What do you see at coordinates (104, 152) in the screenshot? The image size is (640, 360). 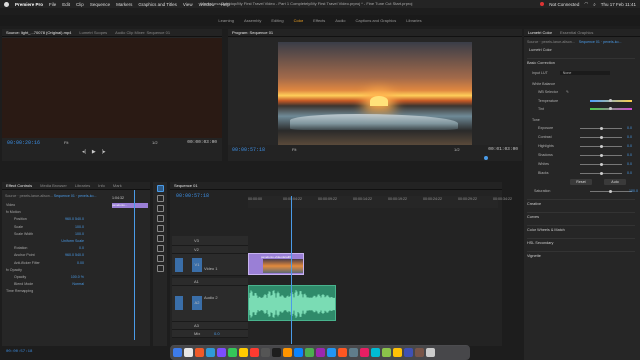 I see `step-forward-icon: |▸` at bounding box center [104, 152].